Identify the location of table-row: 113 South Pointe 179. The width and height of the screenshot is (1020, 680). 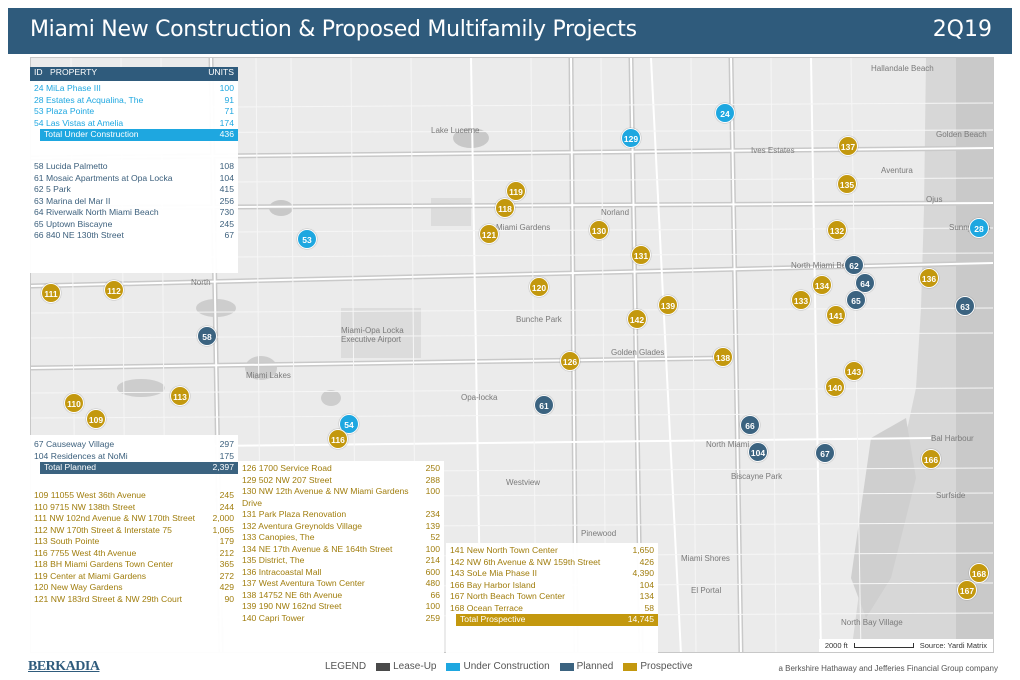
(134, 542).